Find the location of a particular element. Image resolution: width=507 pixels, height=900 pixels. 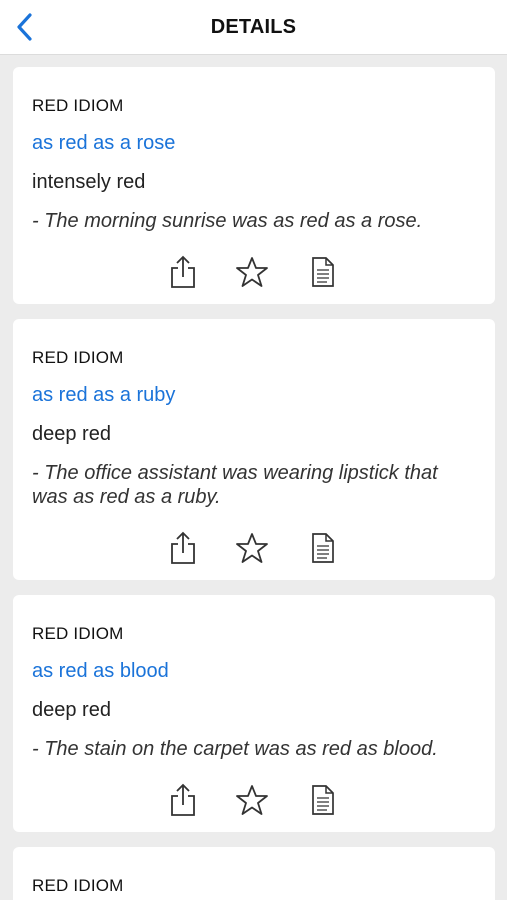

navigation-bar: DETAILS is located at coordinates (253, 27).